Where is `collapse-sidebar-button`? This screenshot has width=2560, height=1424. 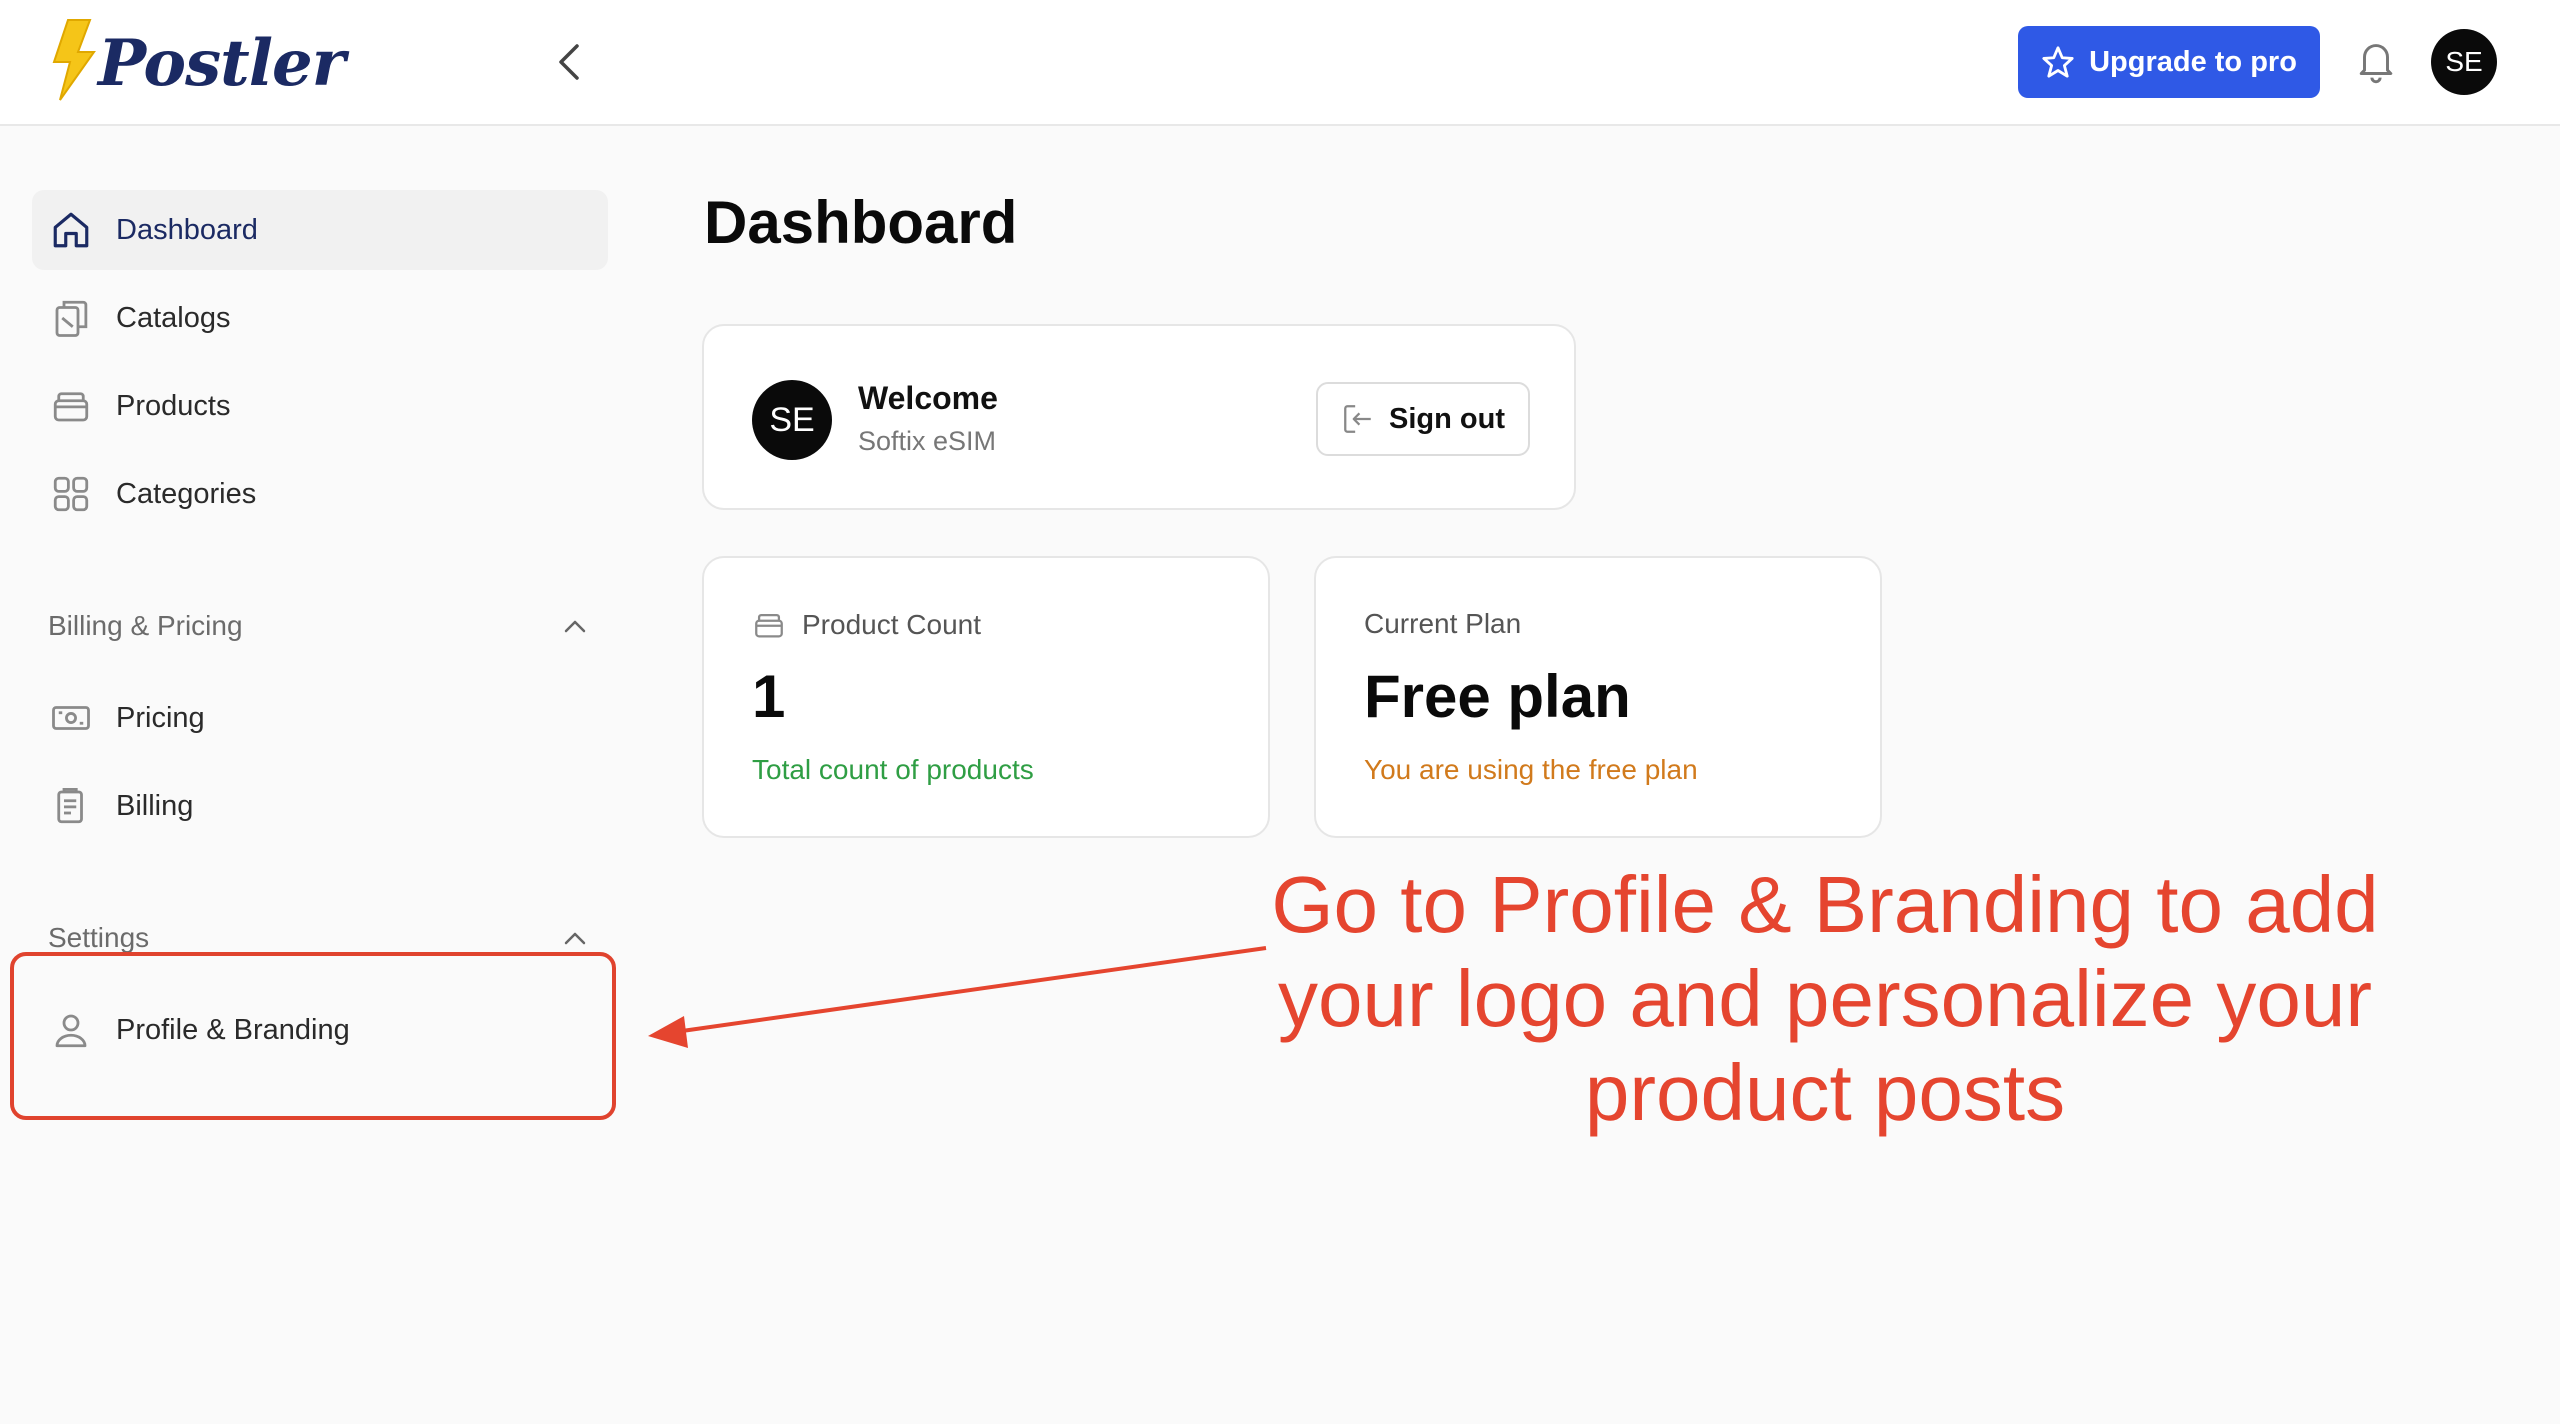
collapse-sidebar-button is located at coordinates (569, 62).